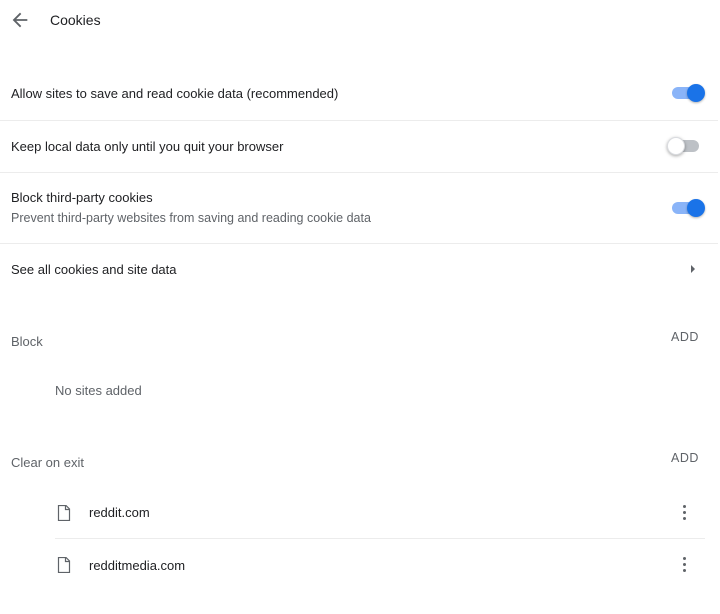 The width and height of the screenshot is (720, 614). I want to click on arrow-right-icon, so click(693, 269).